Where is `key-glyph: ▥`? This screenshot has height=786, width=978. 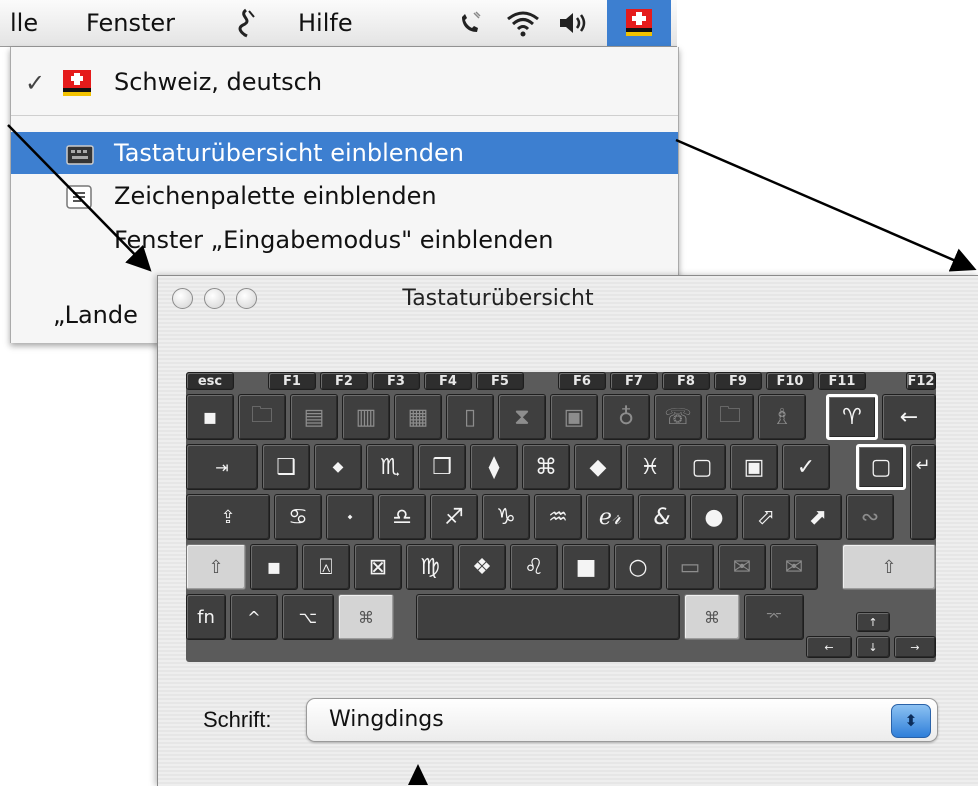 key-glyph: ▥ is located at coordinates (366, 417).